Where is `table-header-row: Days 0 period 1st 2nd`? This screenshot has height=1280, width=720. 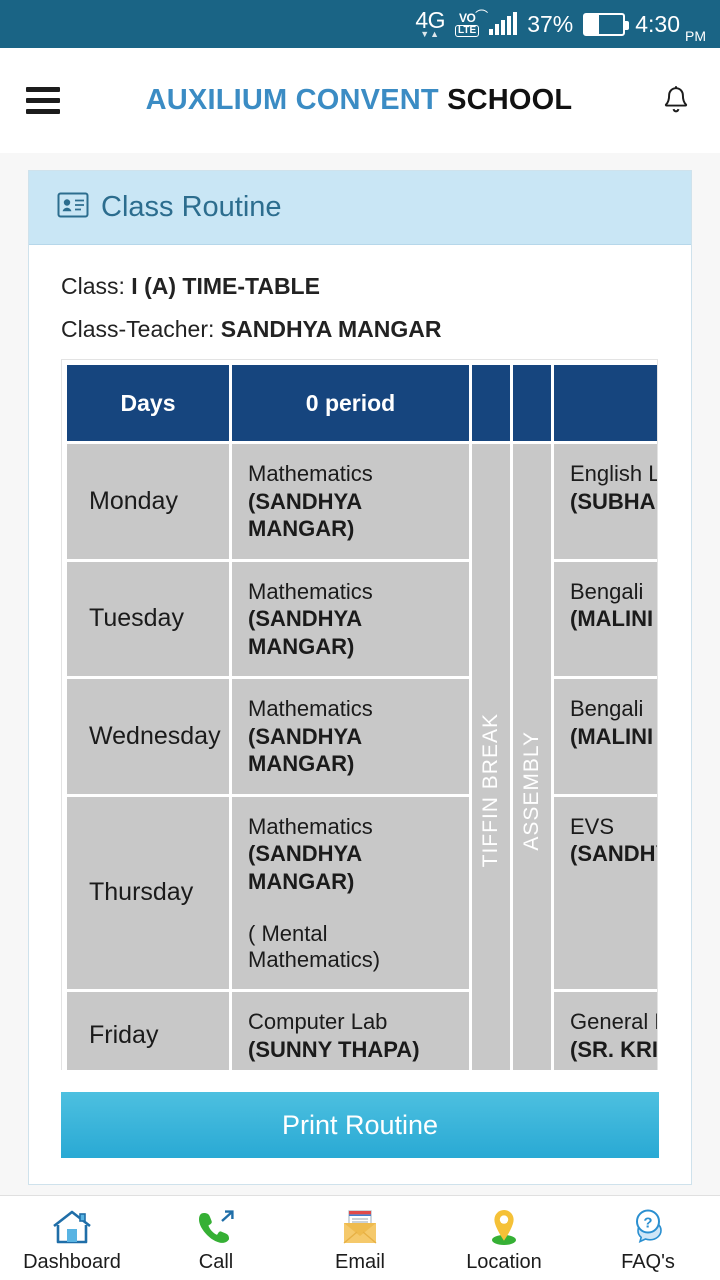 table-header-row: Days 0 period 1st 2nd is located at coordinates (362, 403).